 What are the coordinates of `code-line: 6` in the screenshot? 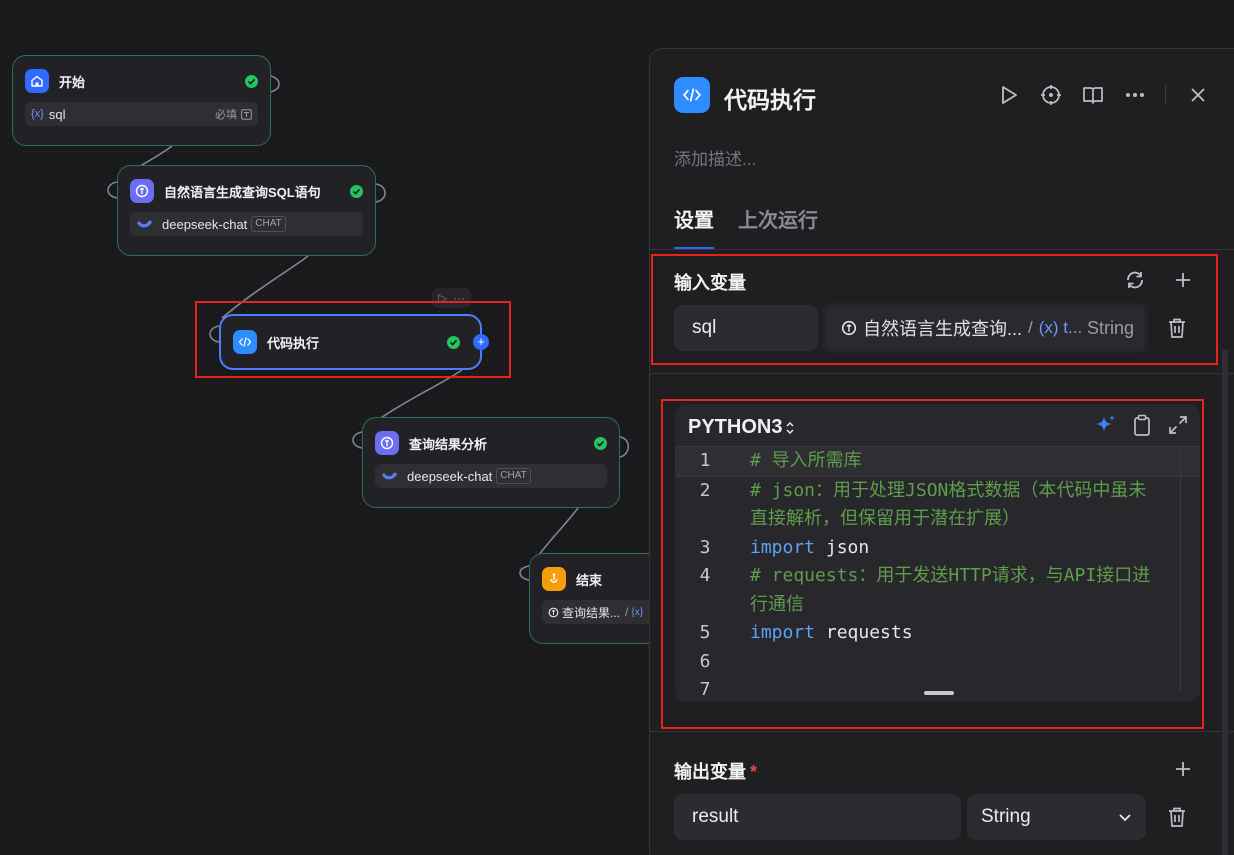 It's located at (937, 662).